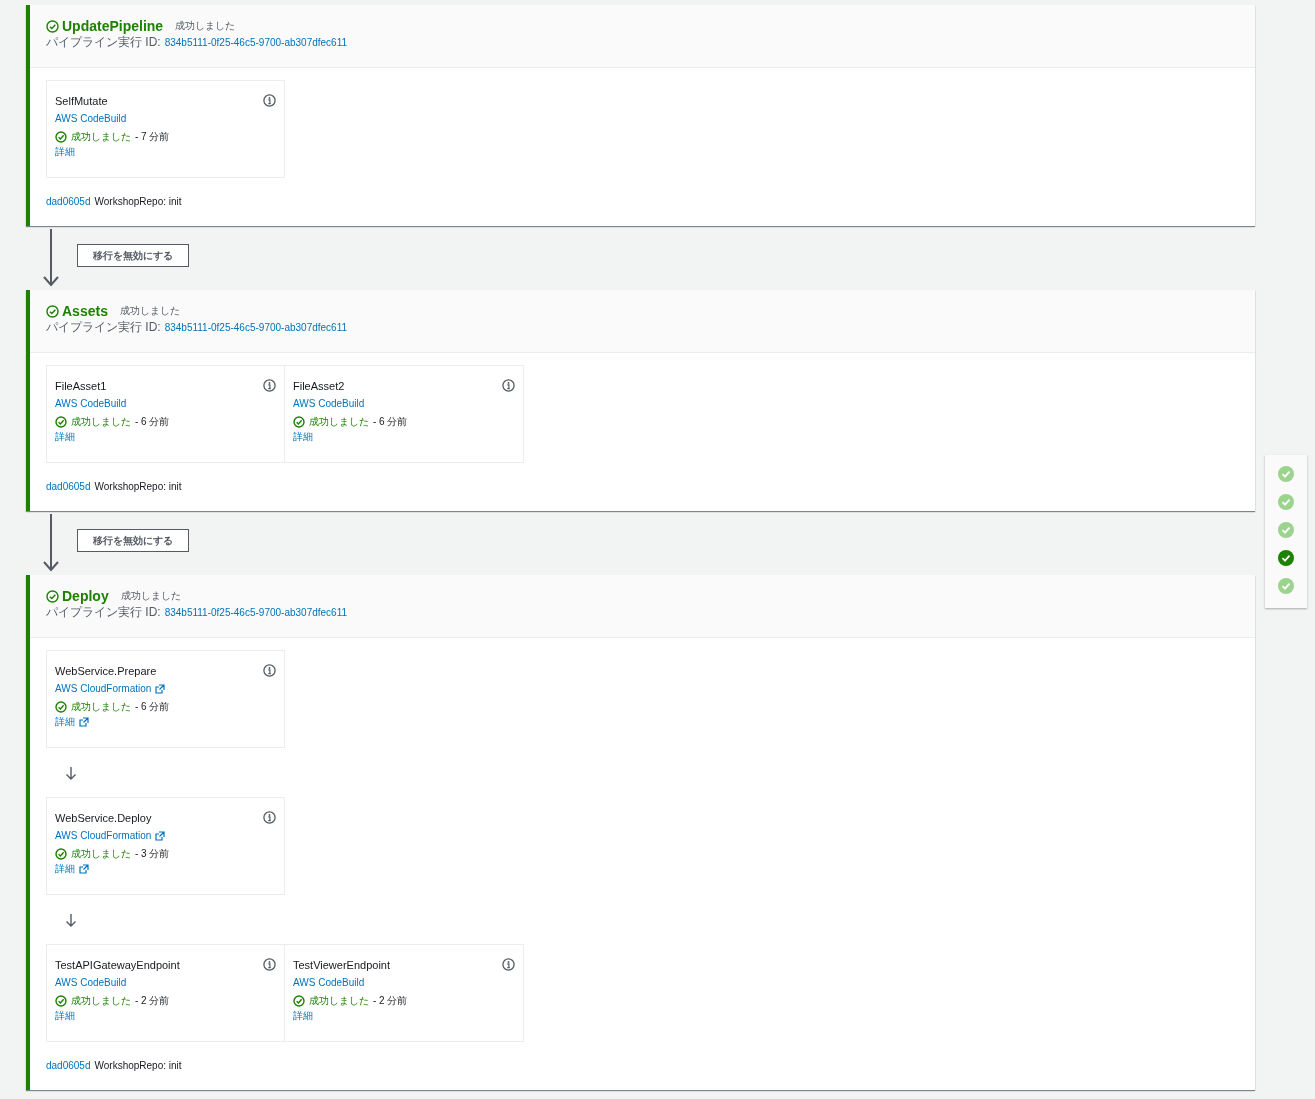  Describe the element at coordinates (152, 854) in the screenshot. I see `action-time: - 3 分前` at that location.